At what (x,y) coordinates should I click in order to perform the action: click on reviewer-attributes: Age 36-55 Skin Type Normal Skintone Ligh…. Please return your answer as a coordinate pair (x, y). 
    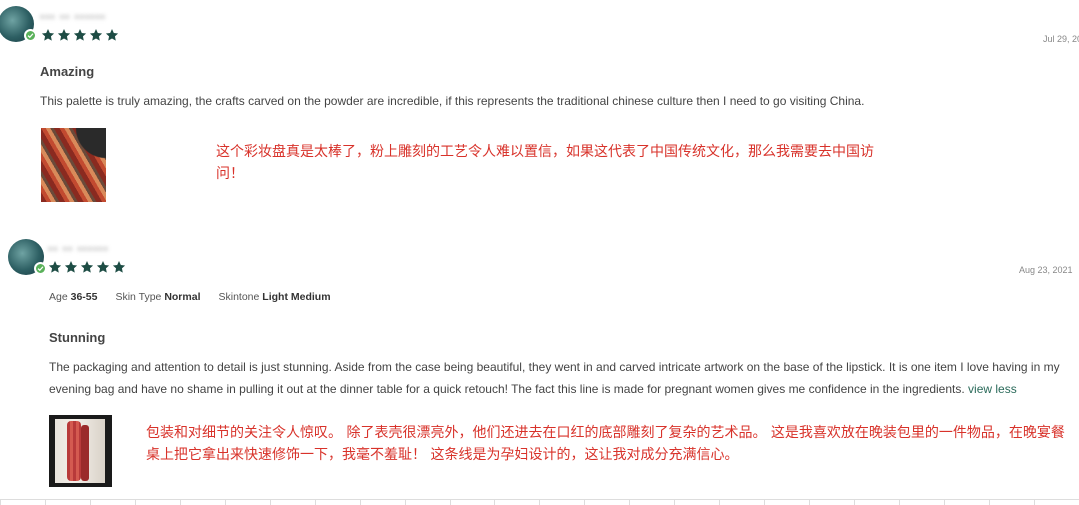
    Looking at the image, I should click on (190, 297).